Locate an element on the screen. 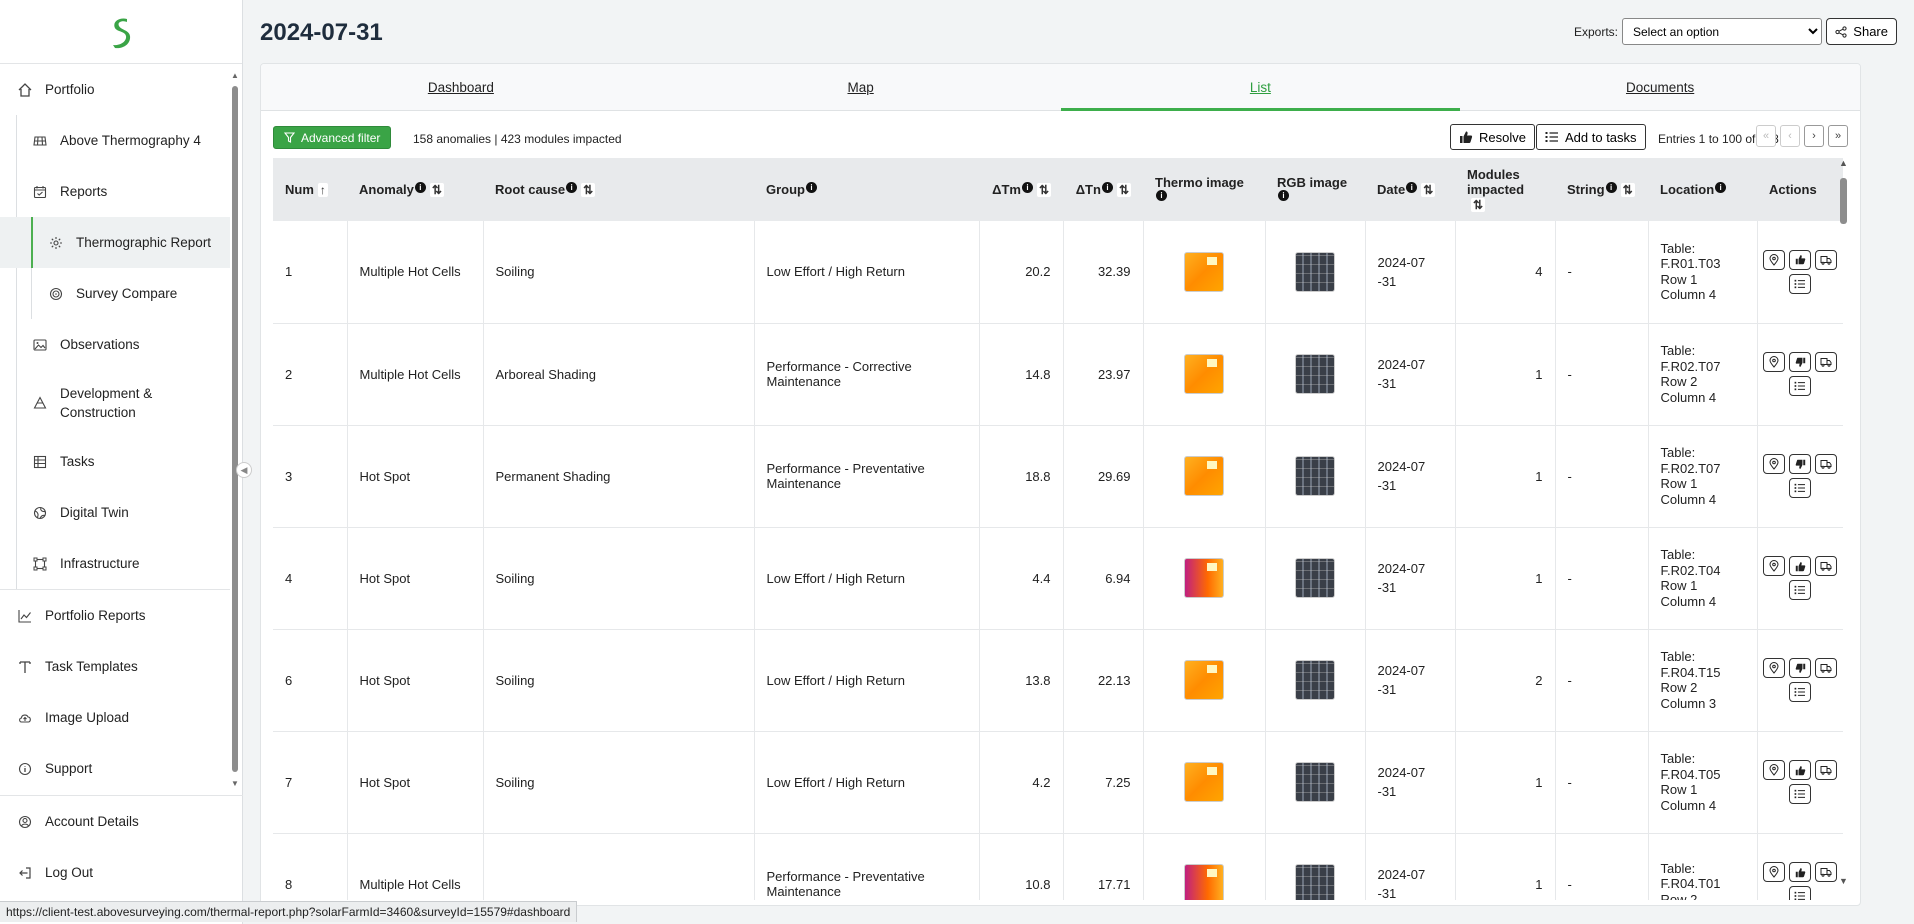 Image resolution: width=1914 pixels, height=924 pixels. add-to-tasks-button: Add to tasks is located at coordinates (1591, 137).